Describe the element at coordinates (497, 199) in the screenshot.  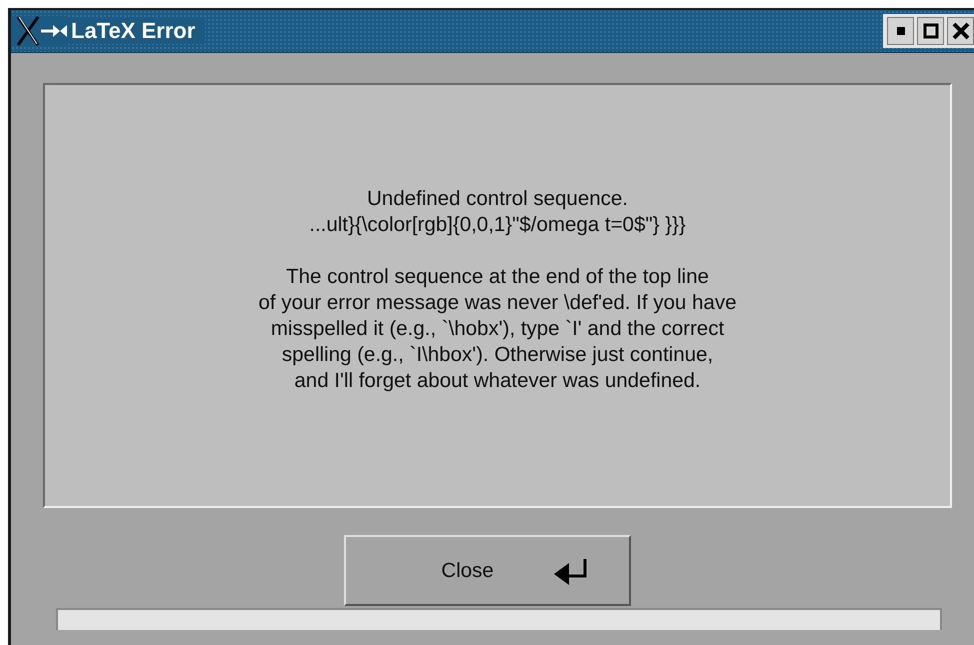
I see `error-heading-line: Undefined control sequence.` at that location.